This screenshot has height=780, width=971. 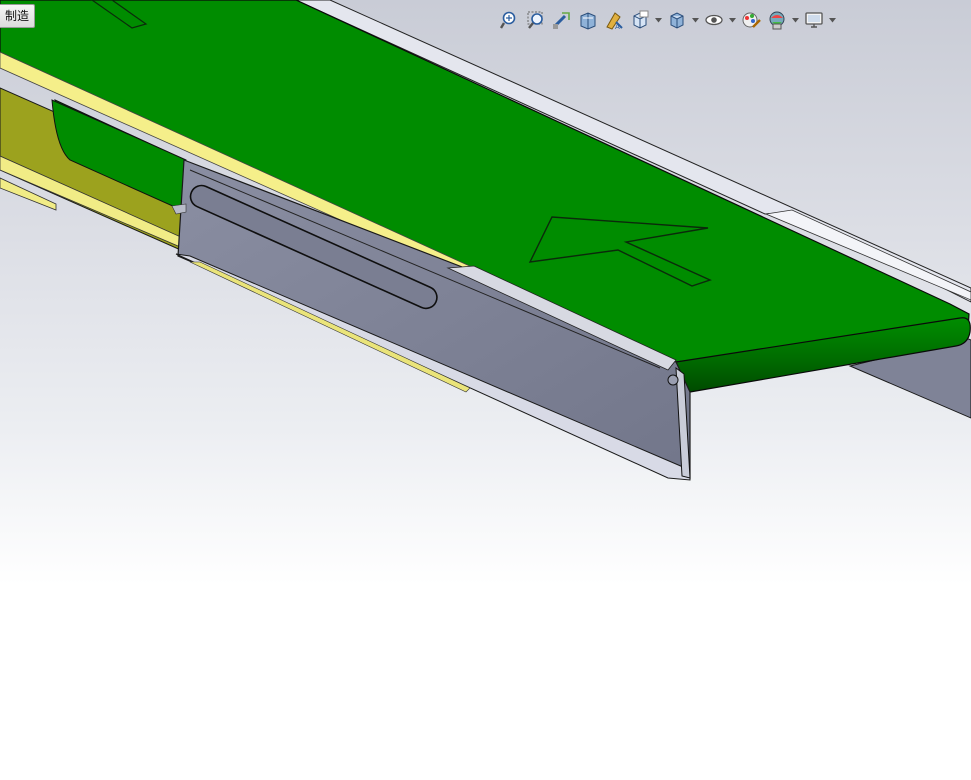 I want to click on svg-text: A, so click(x=617, y=26).